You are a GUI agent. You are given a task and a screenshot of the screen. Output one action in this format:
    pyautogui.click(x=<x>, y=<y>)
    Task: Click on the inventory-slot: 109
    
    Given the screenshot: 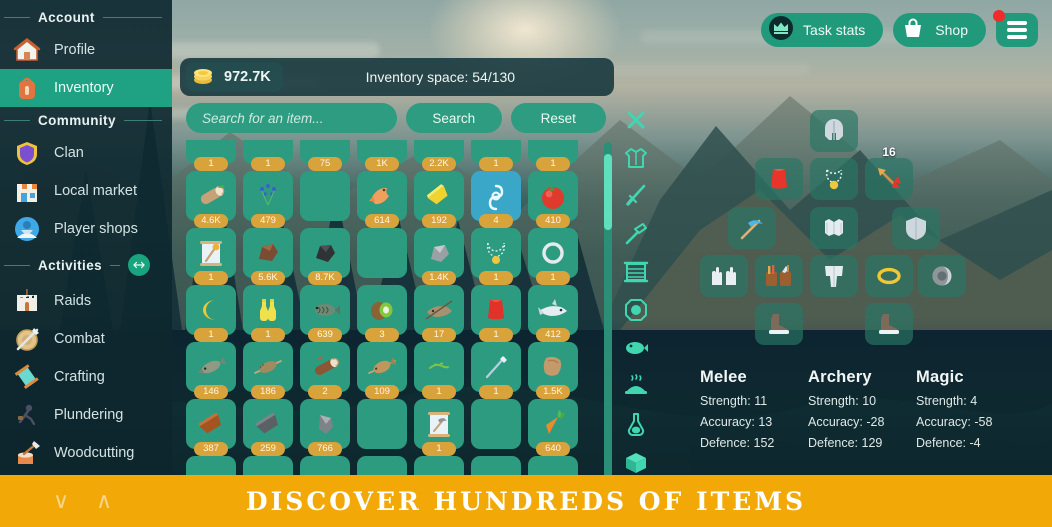 What is the action you would take?
    pyautogui.click(x=382, y=370)
    